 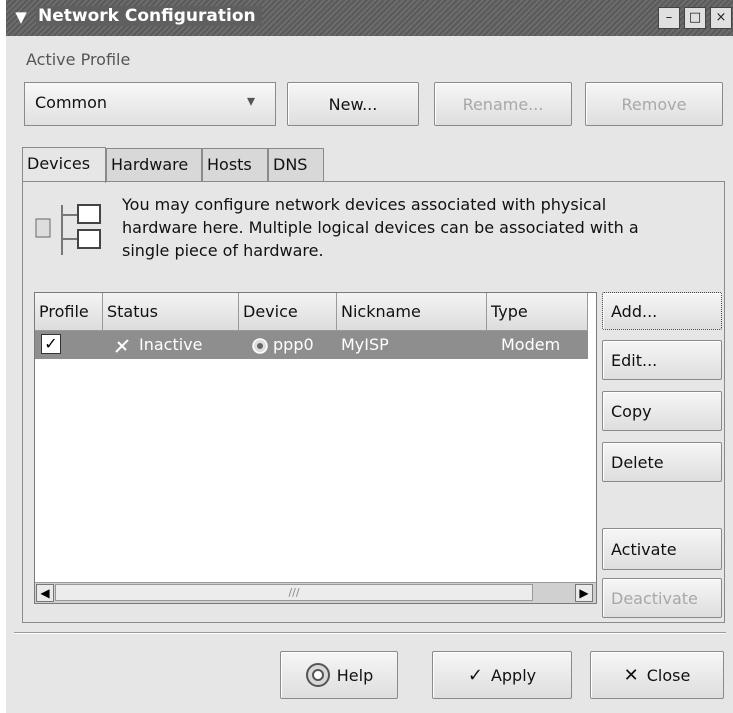 I want to click on tab-hosts: Hosts, so click(x=235, y=165).